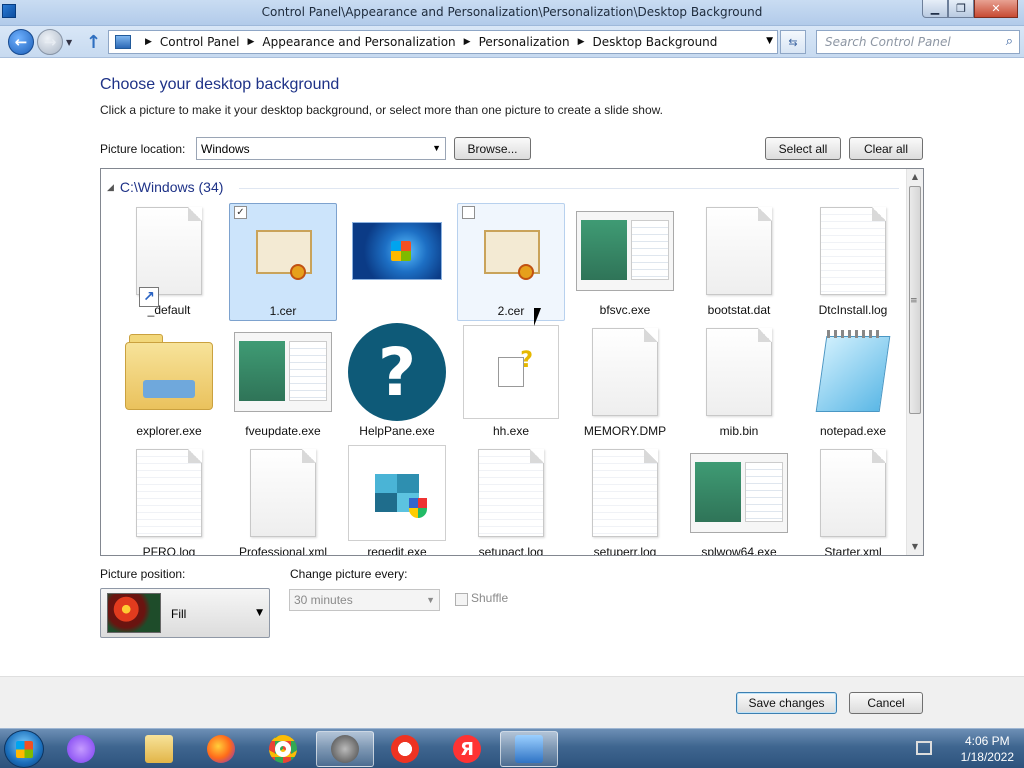 This screenshot has height=768, width=1024. Describe the element at coordinates (511, 372) in the screenshot. I see `thumbnail: ?` at that location.